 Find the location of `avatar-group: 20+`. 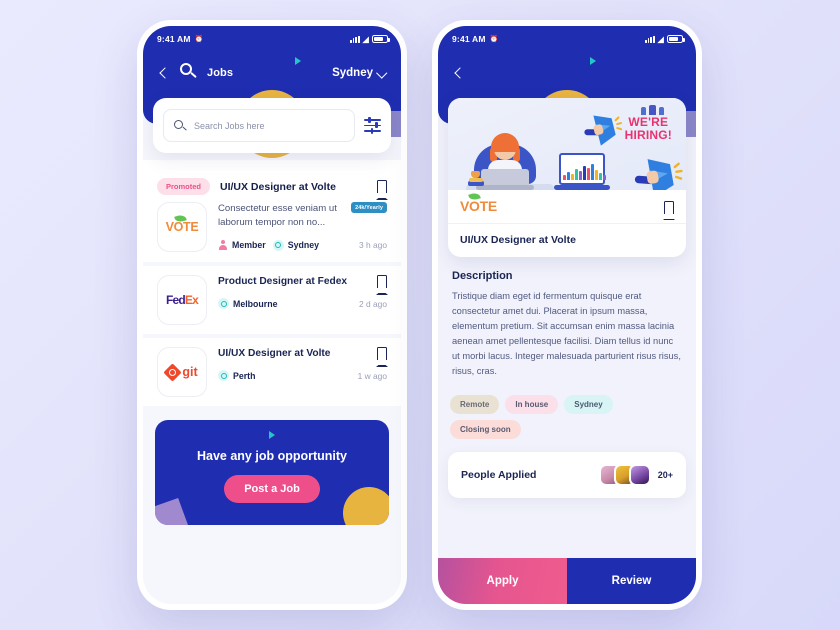

avatar-group: 20+ is located at coordinates (635, 475).